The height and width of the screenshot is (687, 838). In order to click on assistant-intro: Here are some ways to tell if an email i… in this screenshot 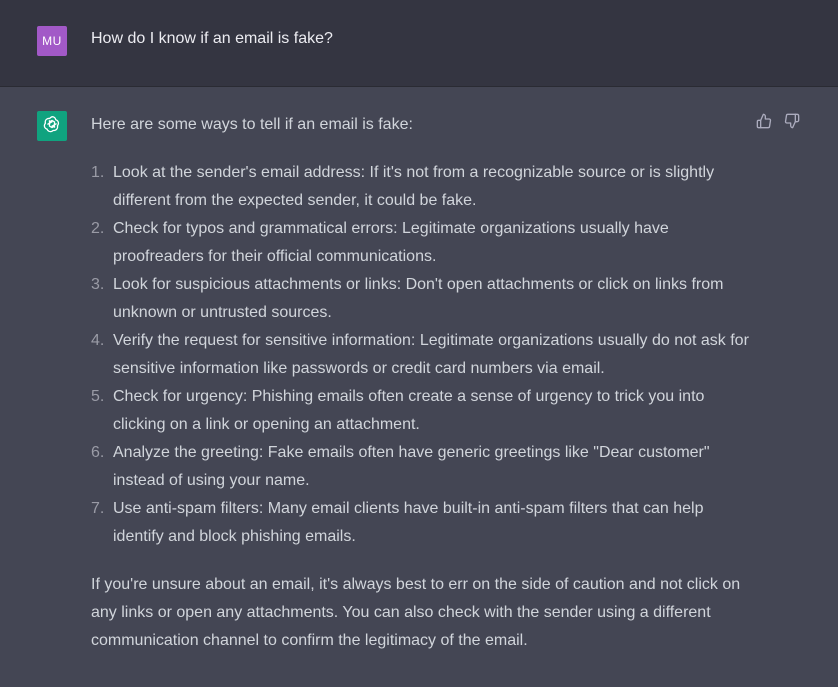, I will do `click(252, 124)`.